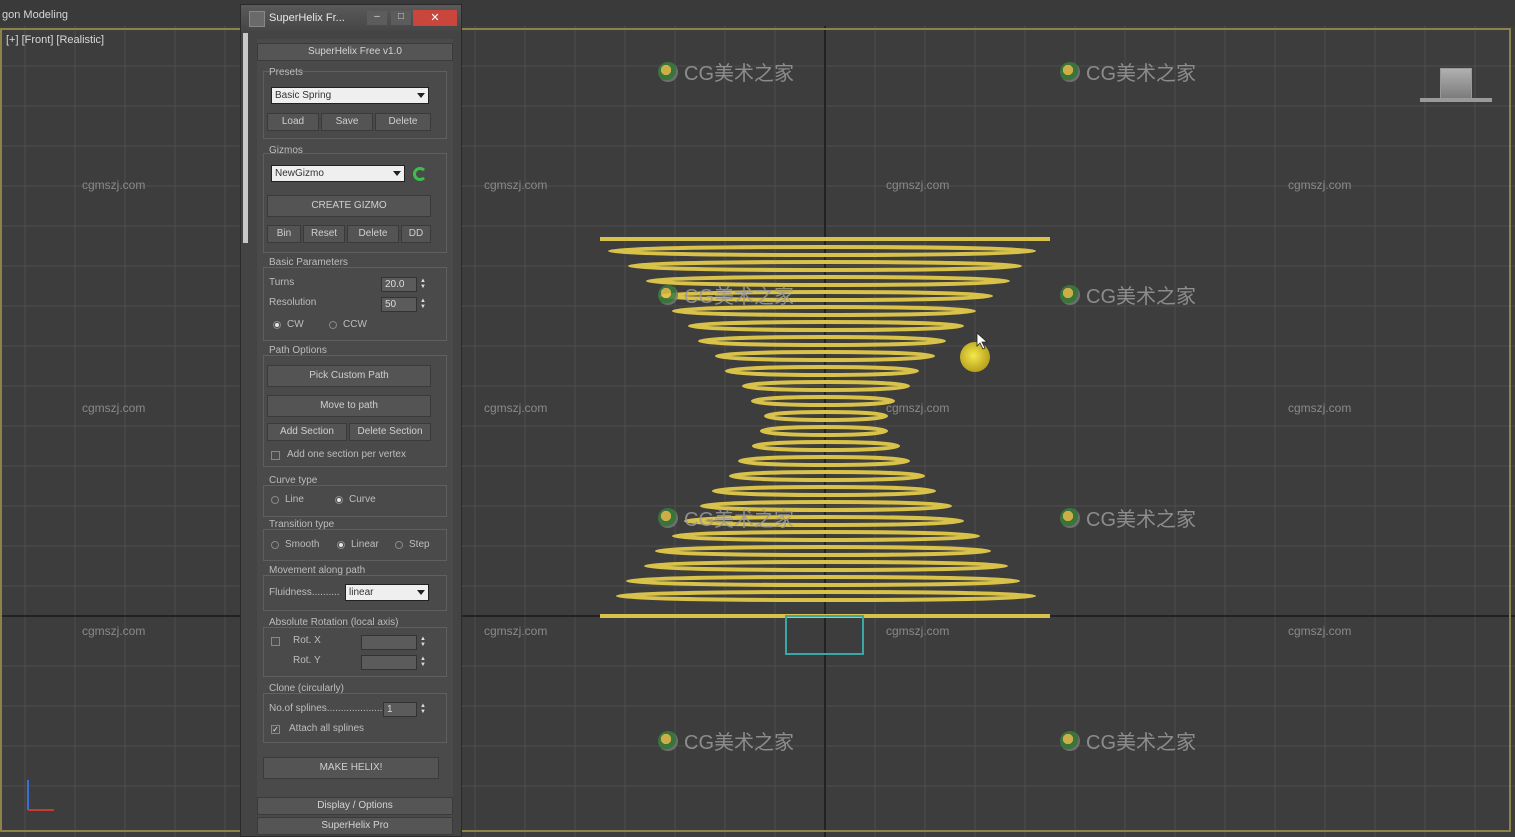 The height and width of the screenshot is (837, 1515). I want to click on superhelix-pro-label: SuperHelix Pro, so click(355, 825).